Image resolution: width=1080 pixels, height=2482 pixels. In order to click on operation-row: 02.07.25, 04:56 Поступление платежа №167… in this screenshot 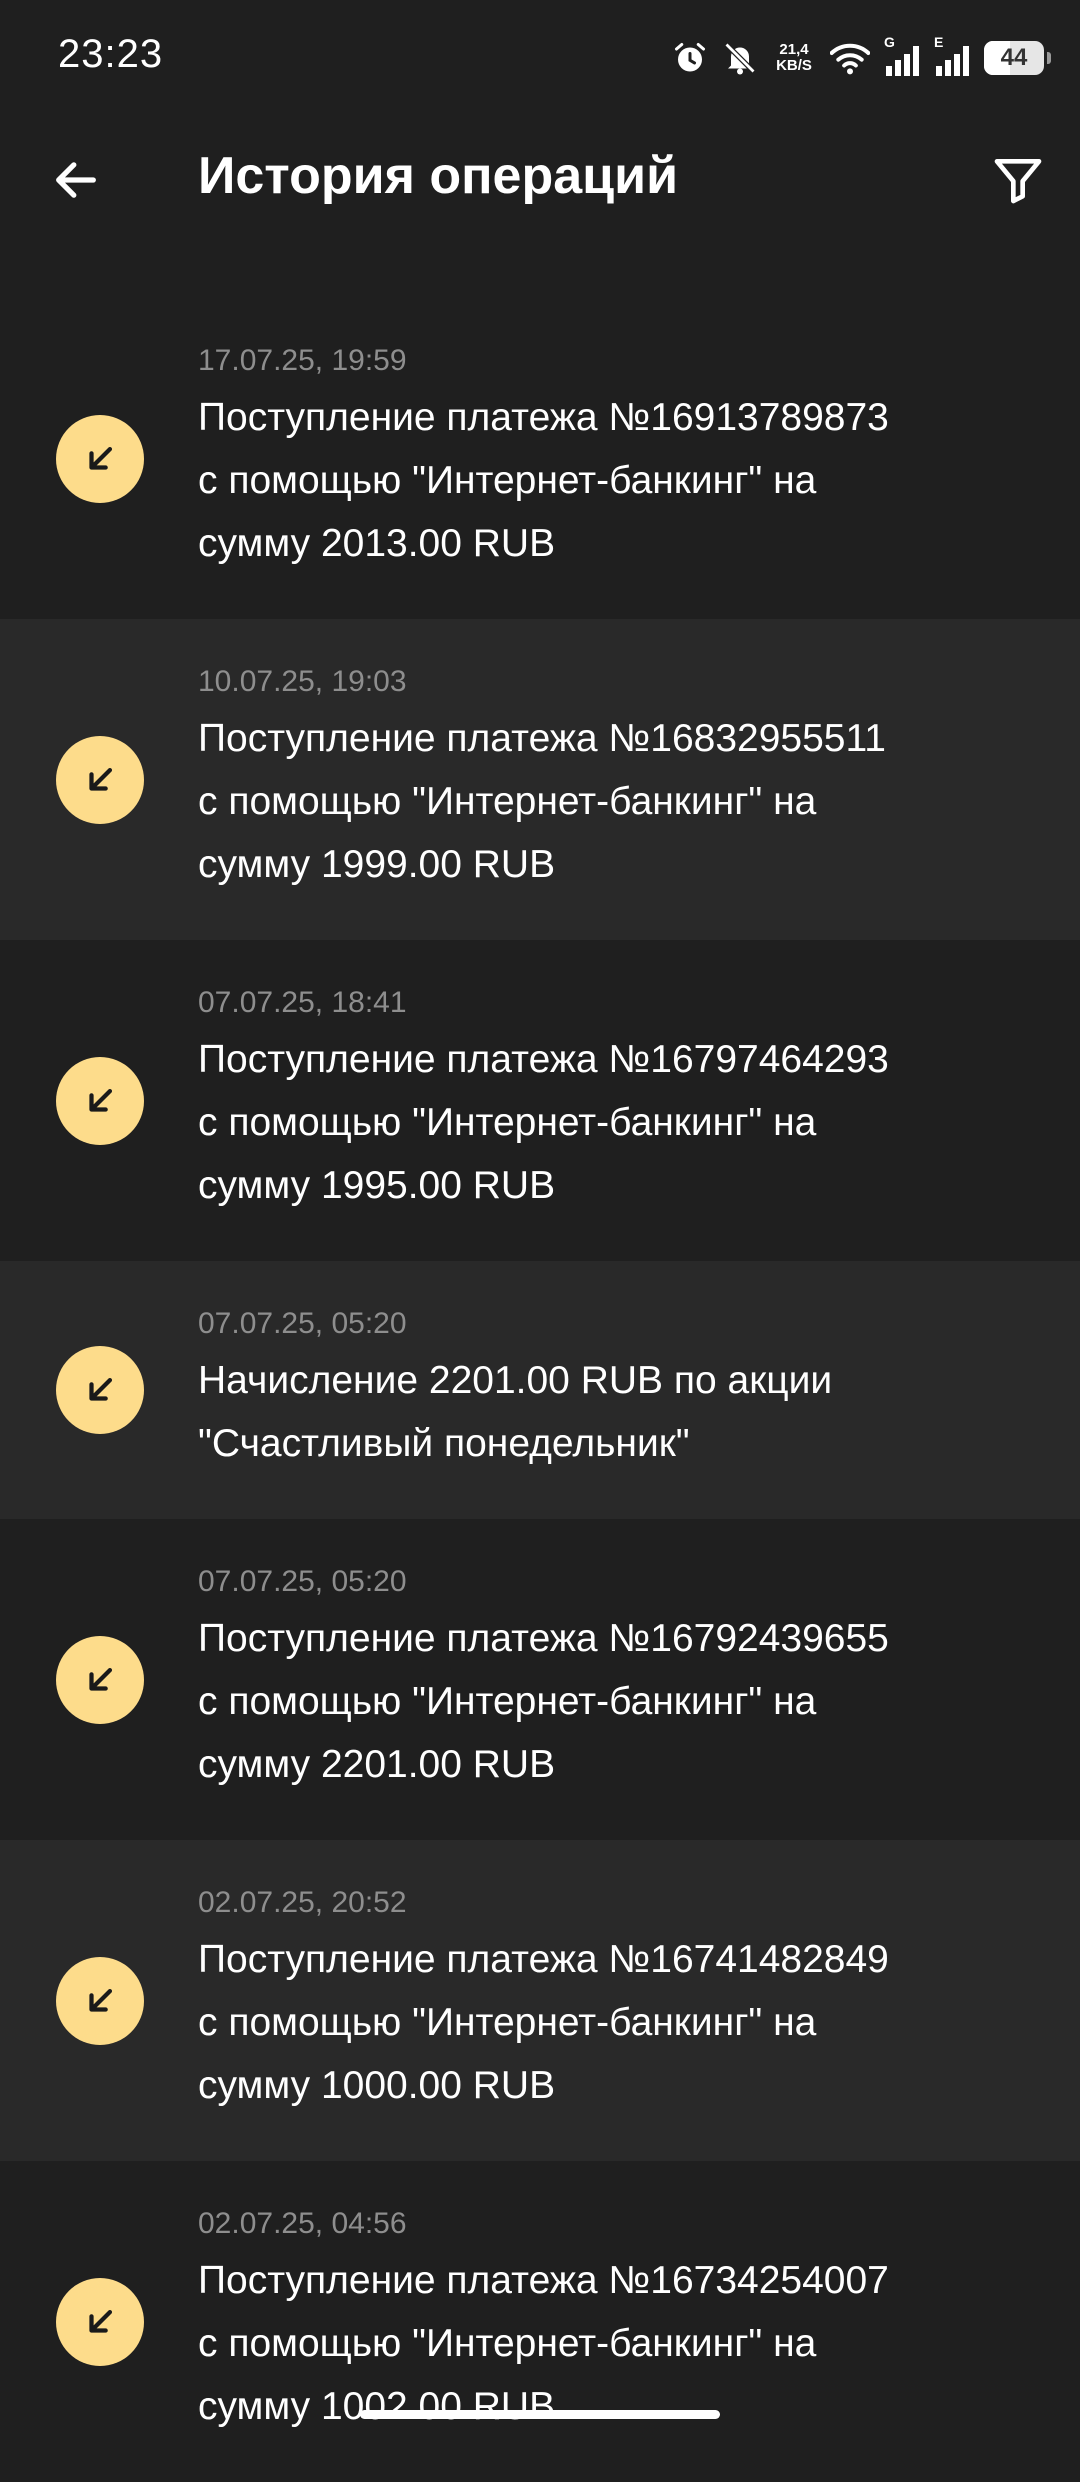, I will do `click(540, 2321)`.